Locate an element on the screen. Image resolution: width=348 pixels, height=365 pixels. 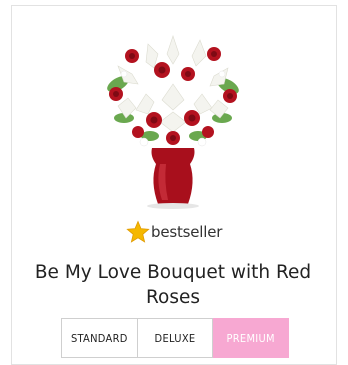
option-standard-button: STANDARD is located at coordinates (99, 338).